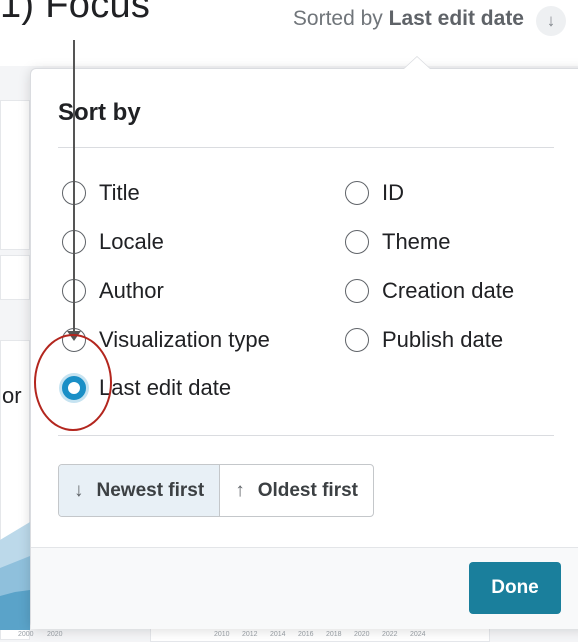  Describe the element at coordinates (75, 13) in the screenshot. I see `background-heading: 1) Focus` at that location.